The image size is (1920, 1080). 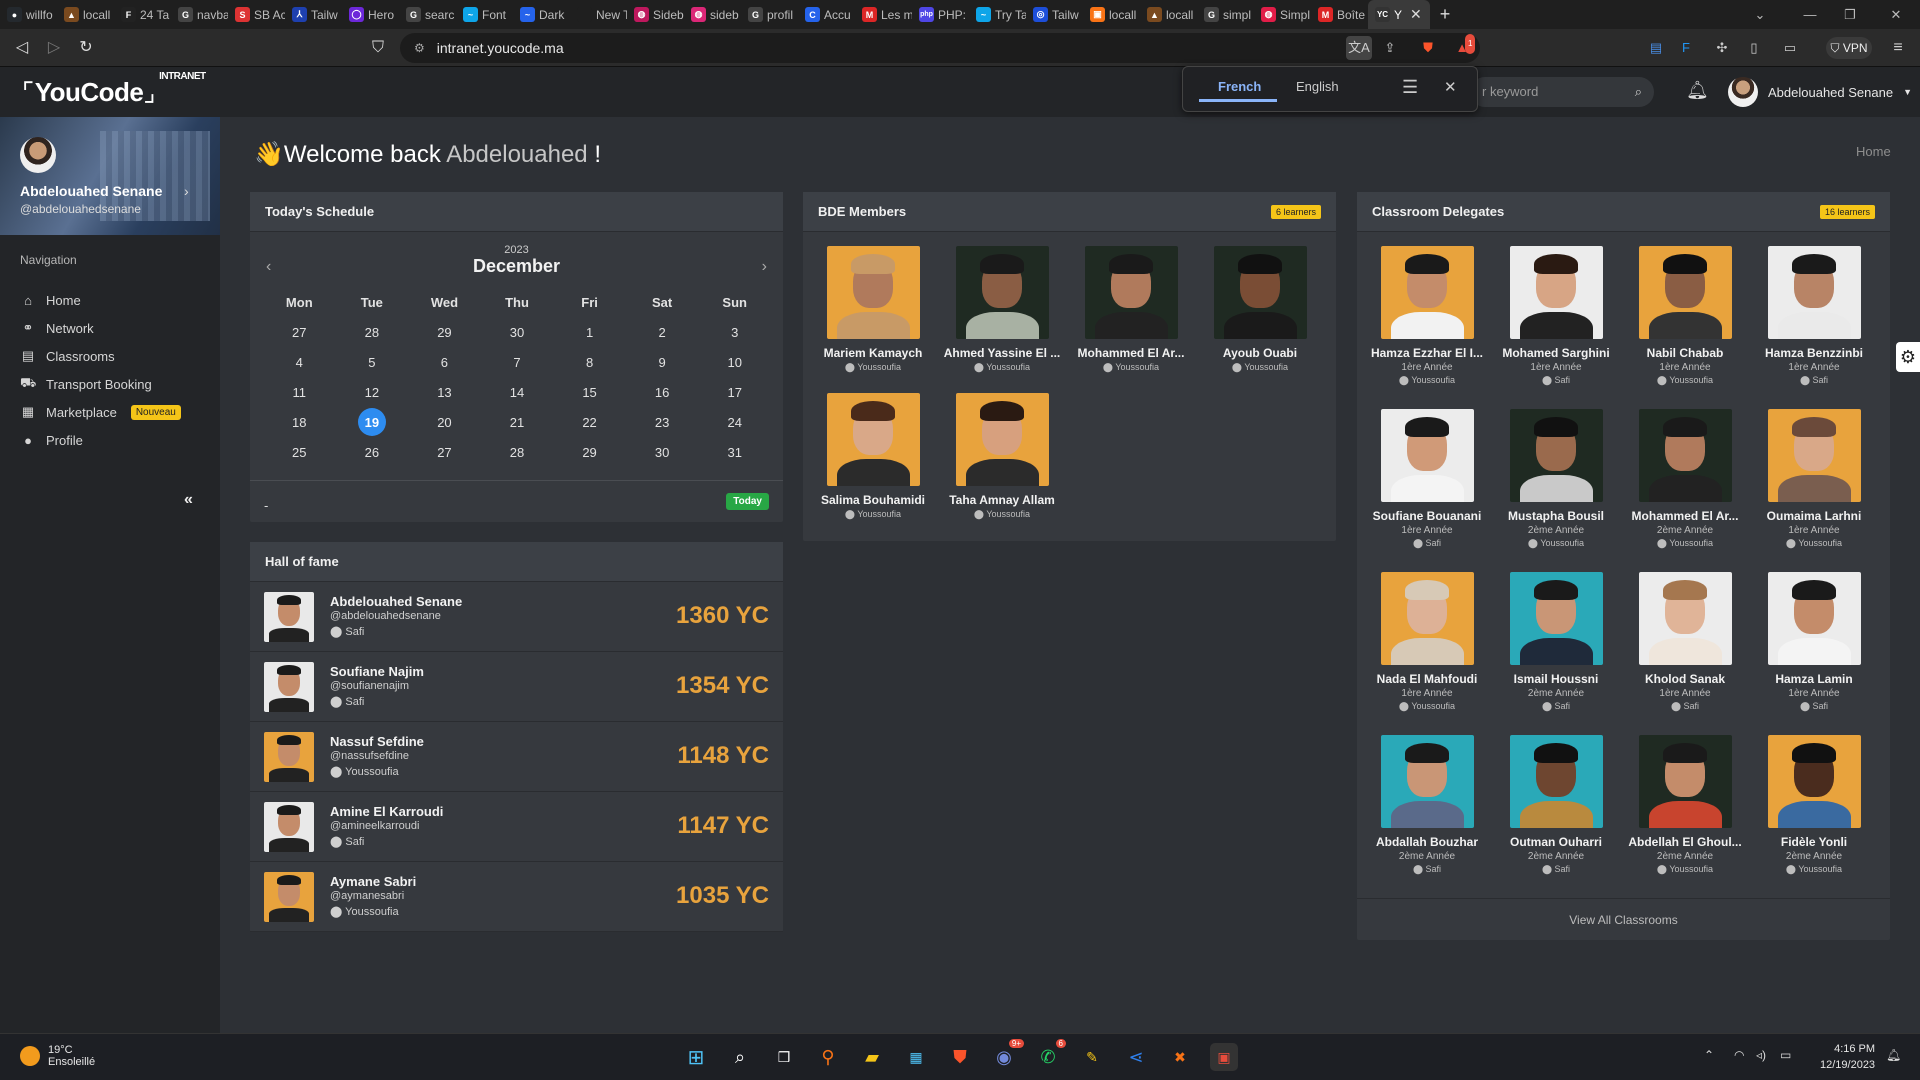 I want to click on sidebar-toggle-icon: ▯, so click(x=1754, y=48).